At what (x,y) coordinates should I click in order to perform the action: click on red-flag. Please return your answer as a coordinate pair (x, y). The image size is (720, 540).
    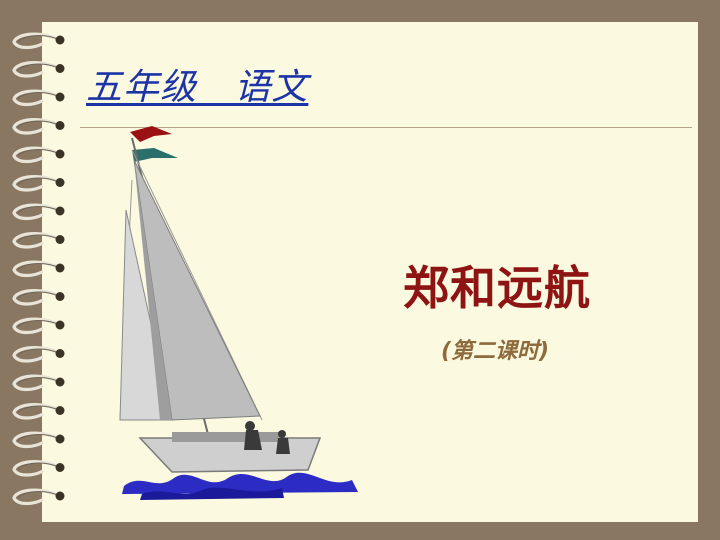
    Looking at the image, I should click on (151, 134).